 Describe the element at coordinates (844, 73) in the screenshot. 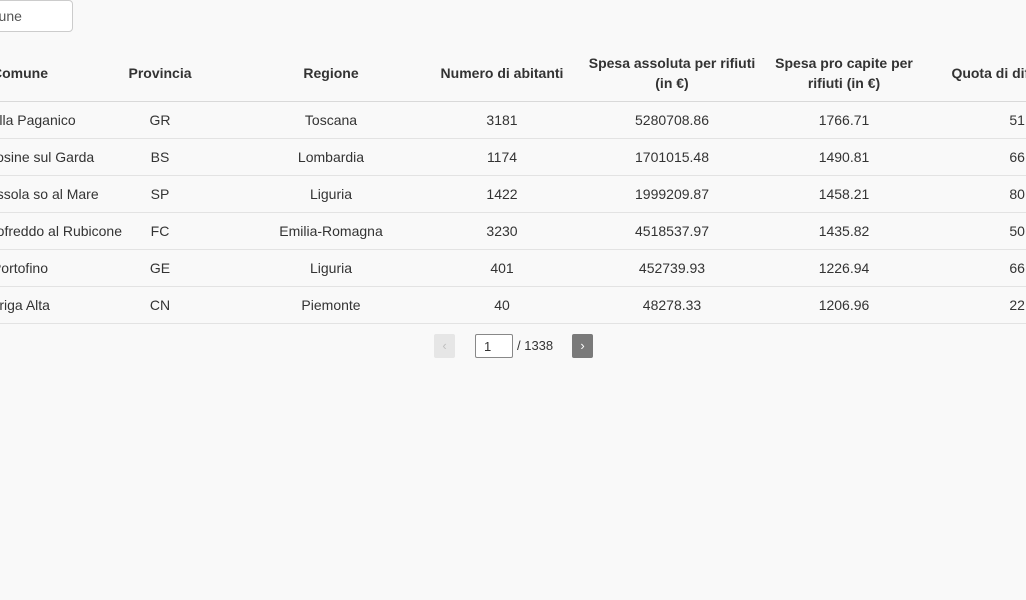

I see `column-header-spesa-pro-capite: Spesa pro capite per rifiuti (in €)` at that location.